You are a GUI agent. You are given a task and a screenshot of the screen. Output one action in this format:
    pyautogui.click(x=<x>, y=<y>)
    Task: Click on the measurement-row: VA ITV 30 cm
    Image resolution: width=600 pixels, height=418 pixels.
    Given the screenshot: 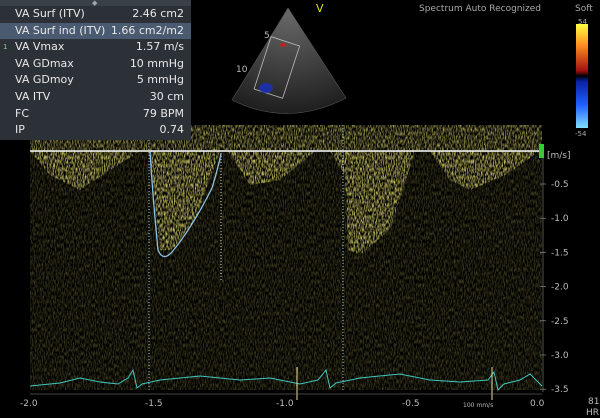 What is the action you would take?
    pyautogui.click(x=95, y=97)
    